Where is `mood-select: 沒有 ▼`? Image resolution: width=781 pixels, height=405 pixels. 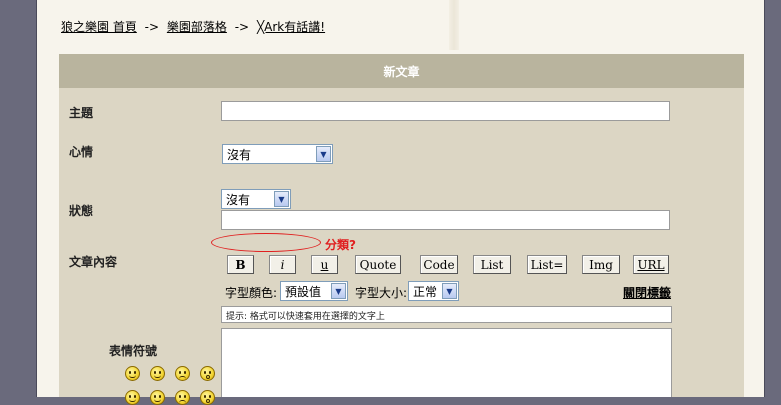
mood-select: 沒有 ▼ is located at coordinates (277, 154).